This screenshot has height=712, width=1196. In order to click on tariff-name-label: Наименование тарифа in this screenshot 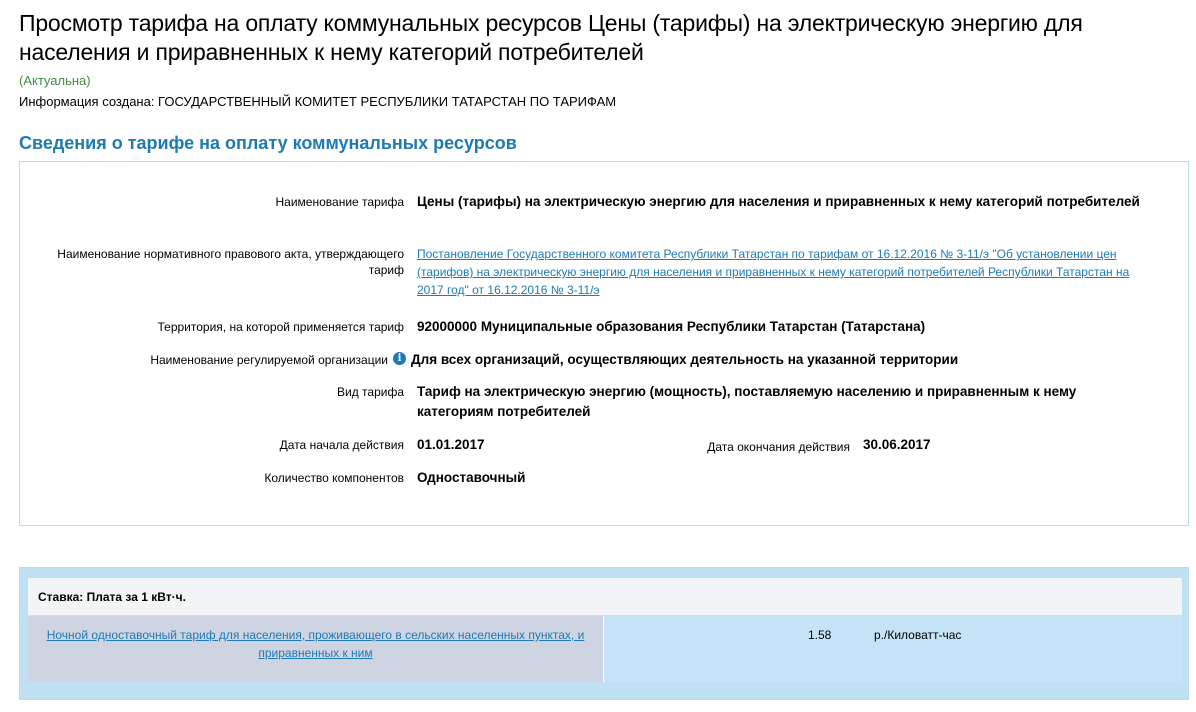, I will do `click(339, 202)`.